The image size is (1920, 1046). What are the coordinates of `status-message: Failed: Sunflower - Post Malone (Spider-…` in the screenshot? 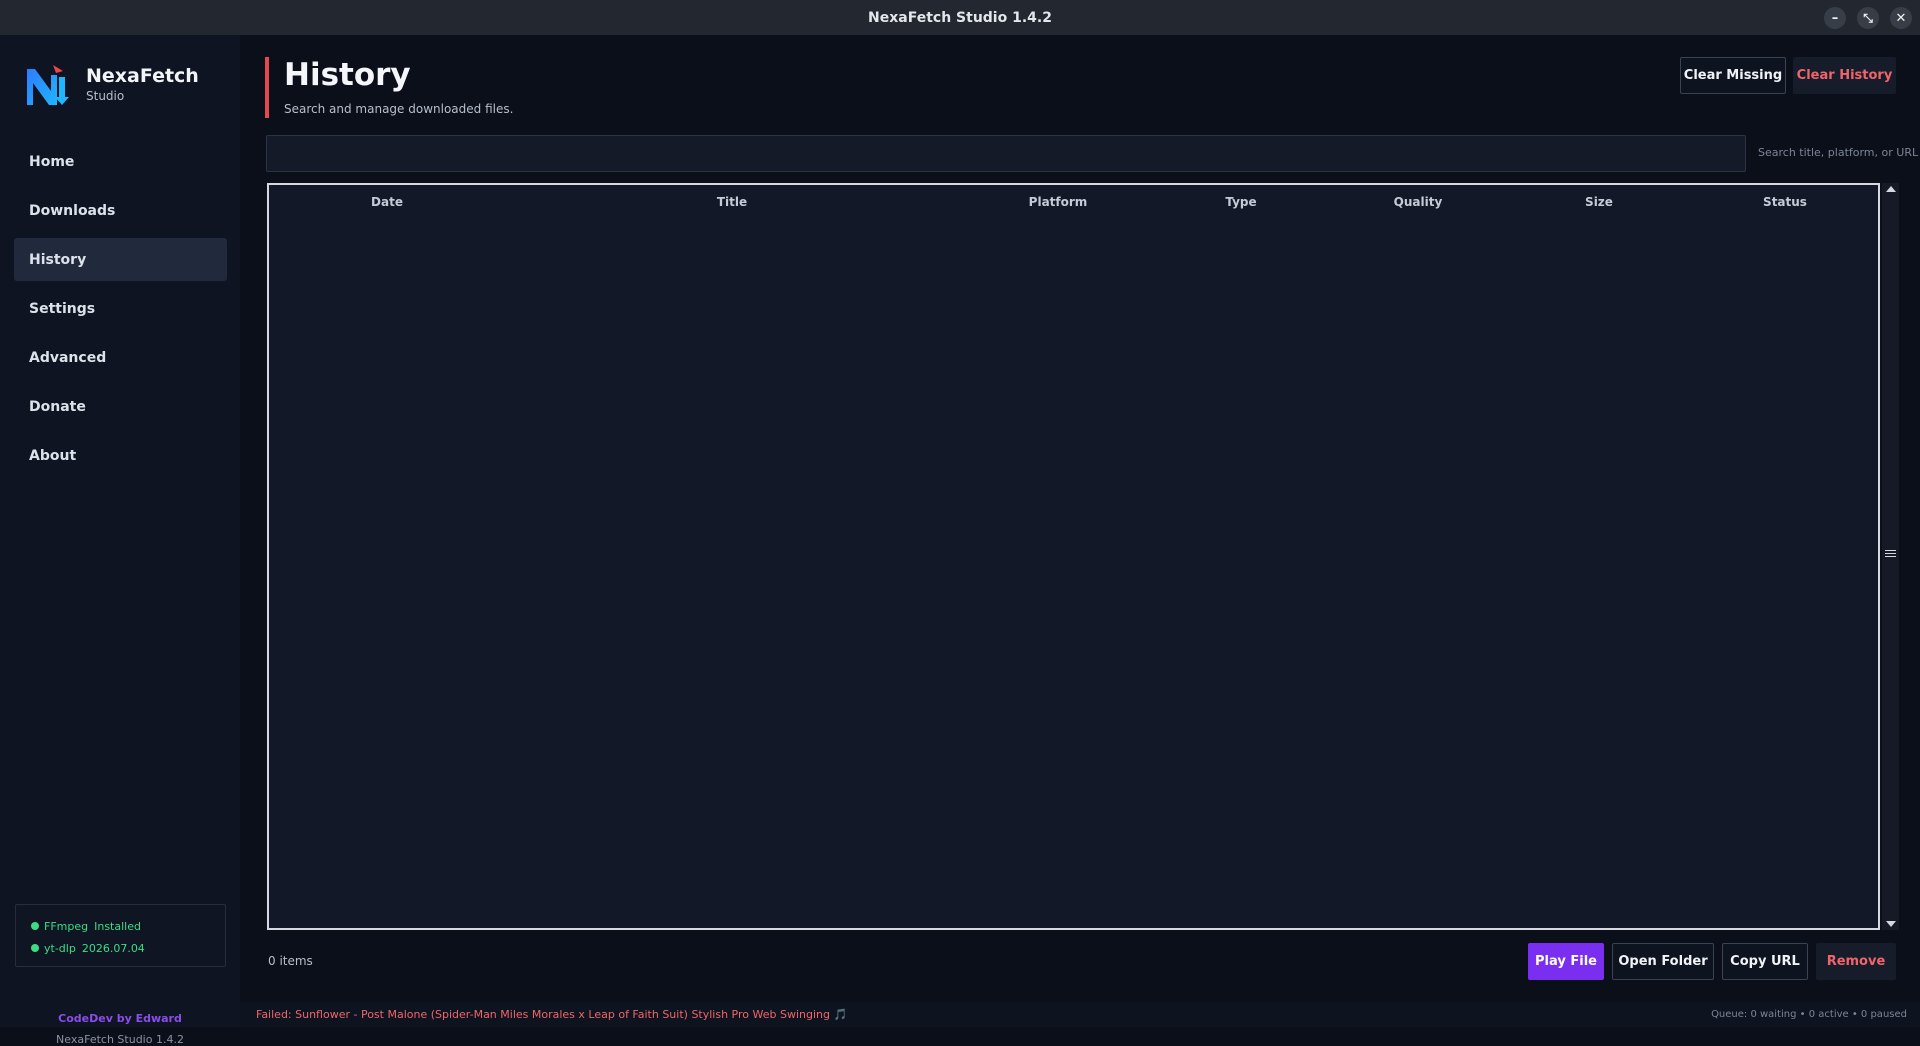 It's located at (552, 1014).